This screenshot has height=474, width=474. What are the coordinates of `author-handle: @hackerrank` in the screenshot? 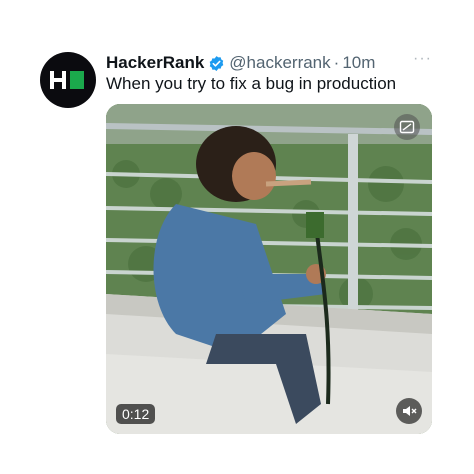 It's located at (279, 63).